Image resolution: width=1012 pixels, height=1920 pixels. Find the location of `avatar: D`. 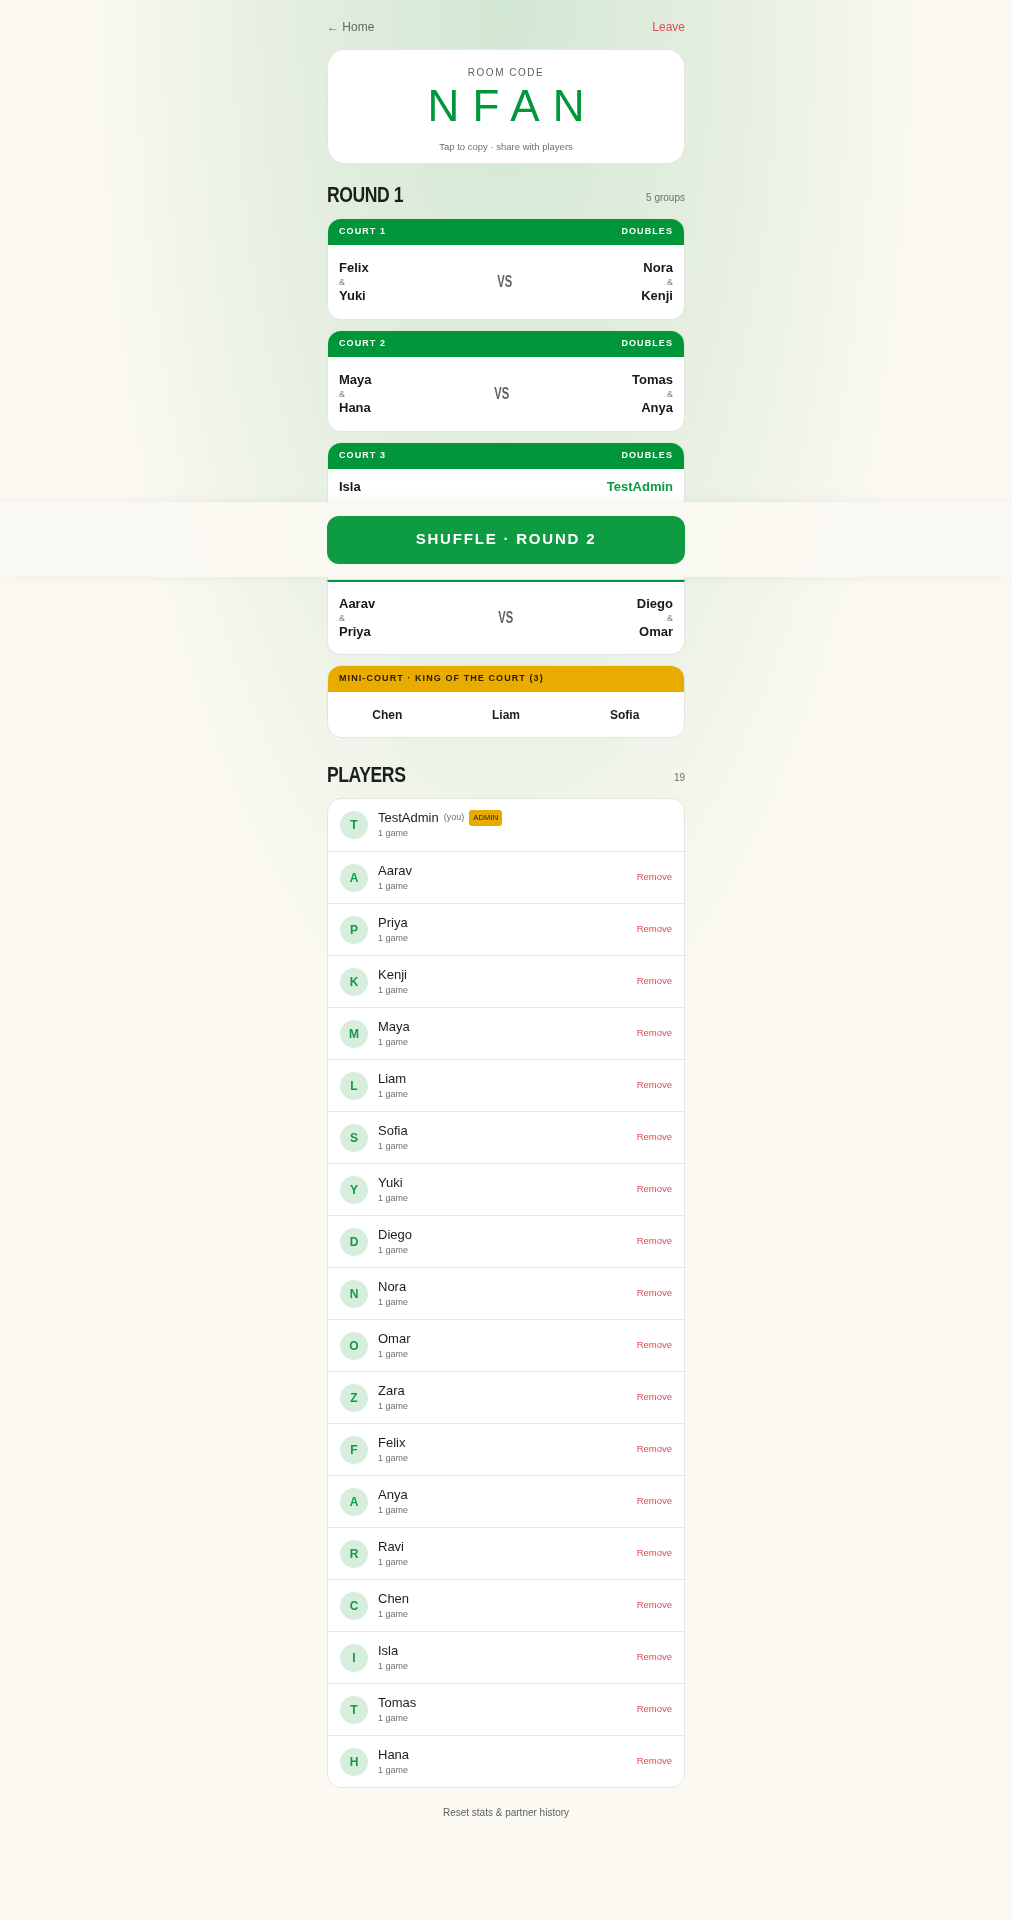

avatar: D is located at coordinates (354, 1241).